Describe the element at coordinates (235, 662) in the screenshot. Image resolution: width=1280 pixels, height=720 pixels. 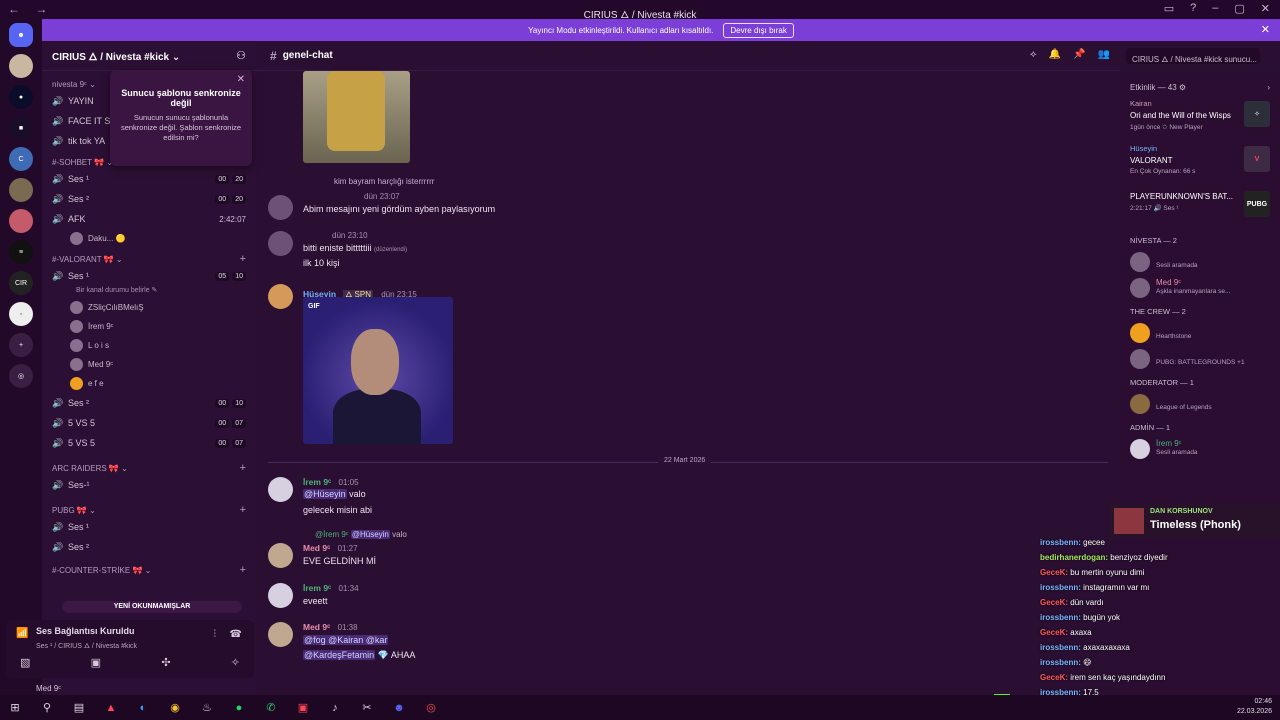
I see `soundboard-icon: ✧` at that location.